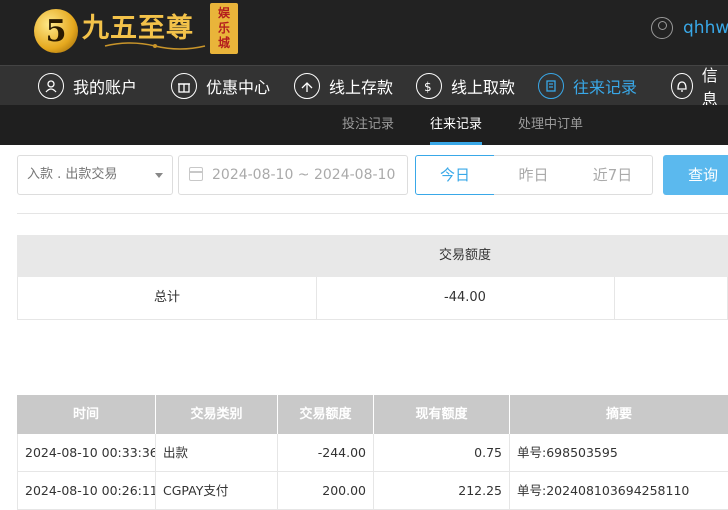 The width and height of the screenshot is (728, 510). I want to click on user-icon, so click(51, 86).